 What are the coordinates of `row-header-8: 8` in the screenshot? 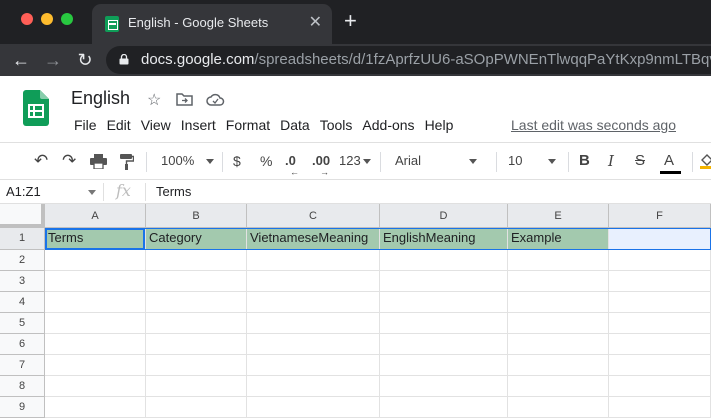 It's located at (22, 386).